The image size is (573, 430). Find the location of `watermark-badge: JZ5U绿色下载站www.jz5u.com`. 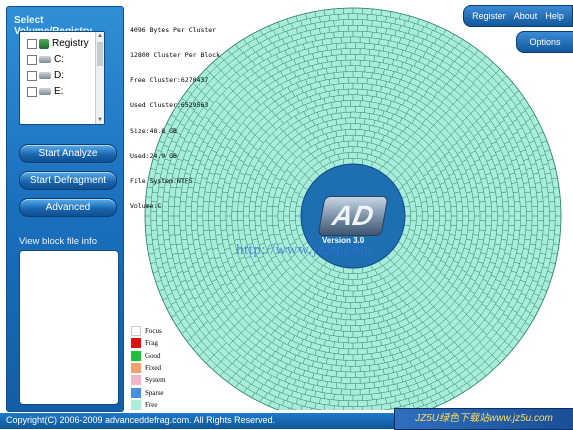

watermark-badge: JZ5U绿色下载站www.jz5u.com is located at coordinates (483, 419).